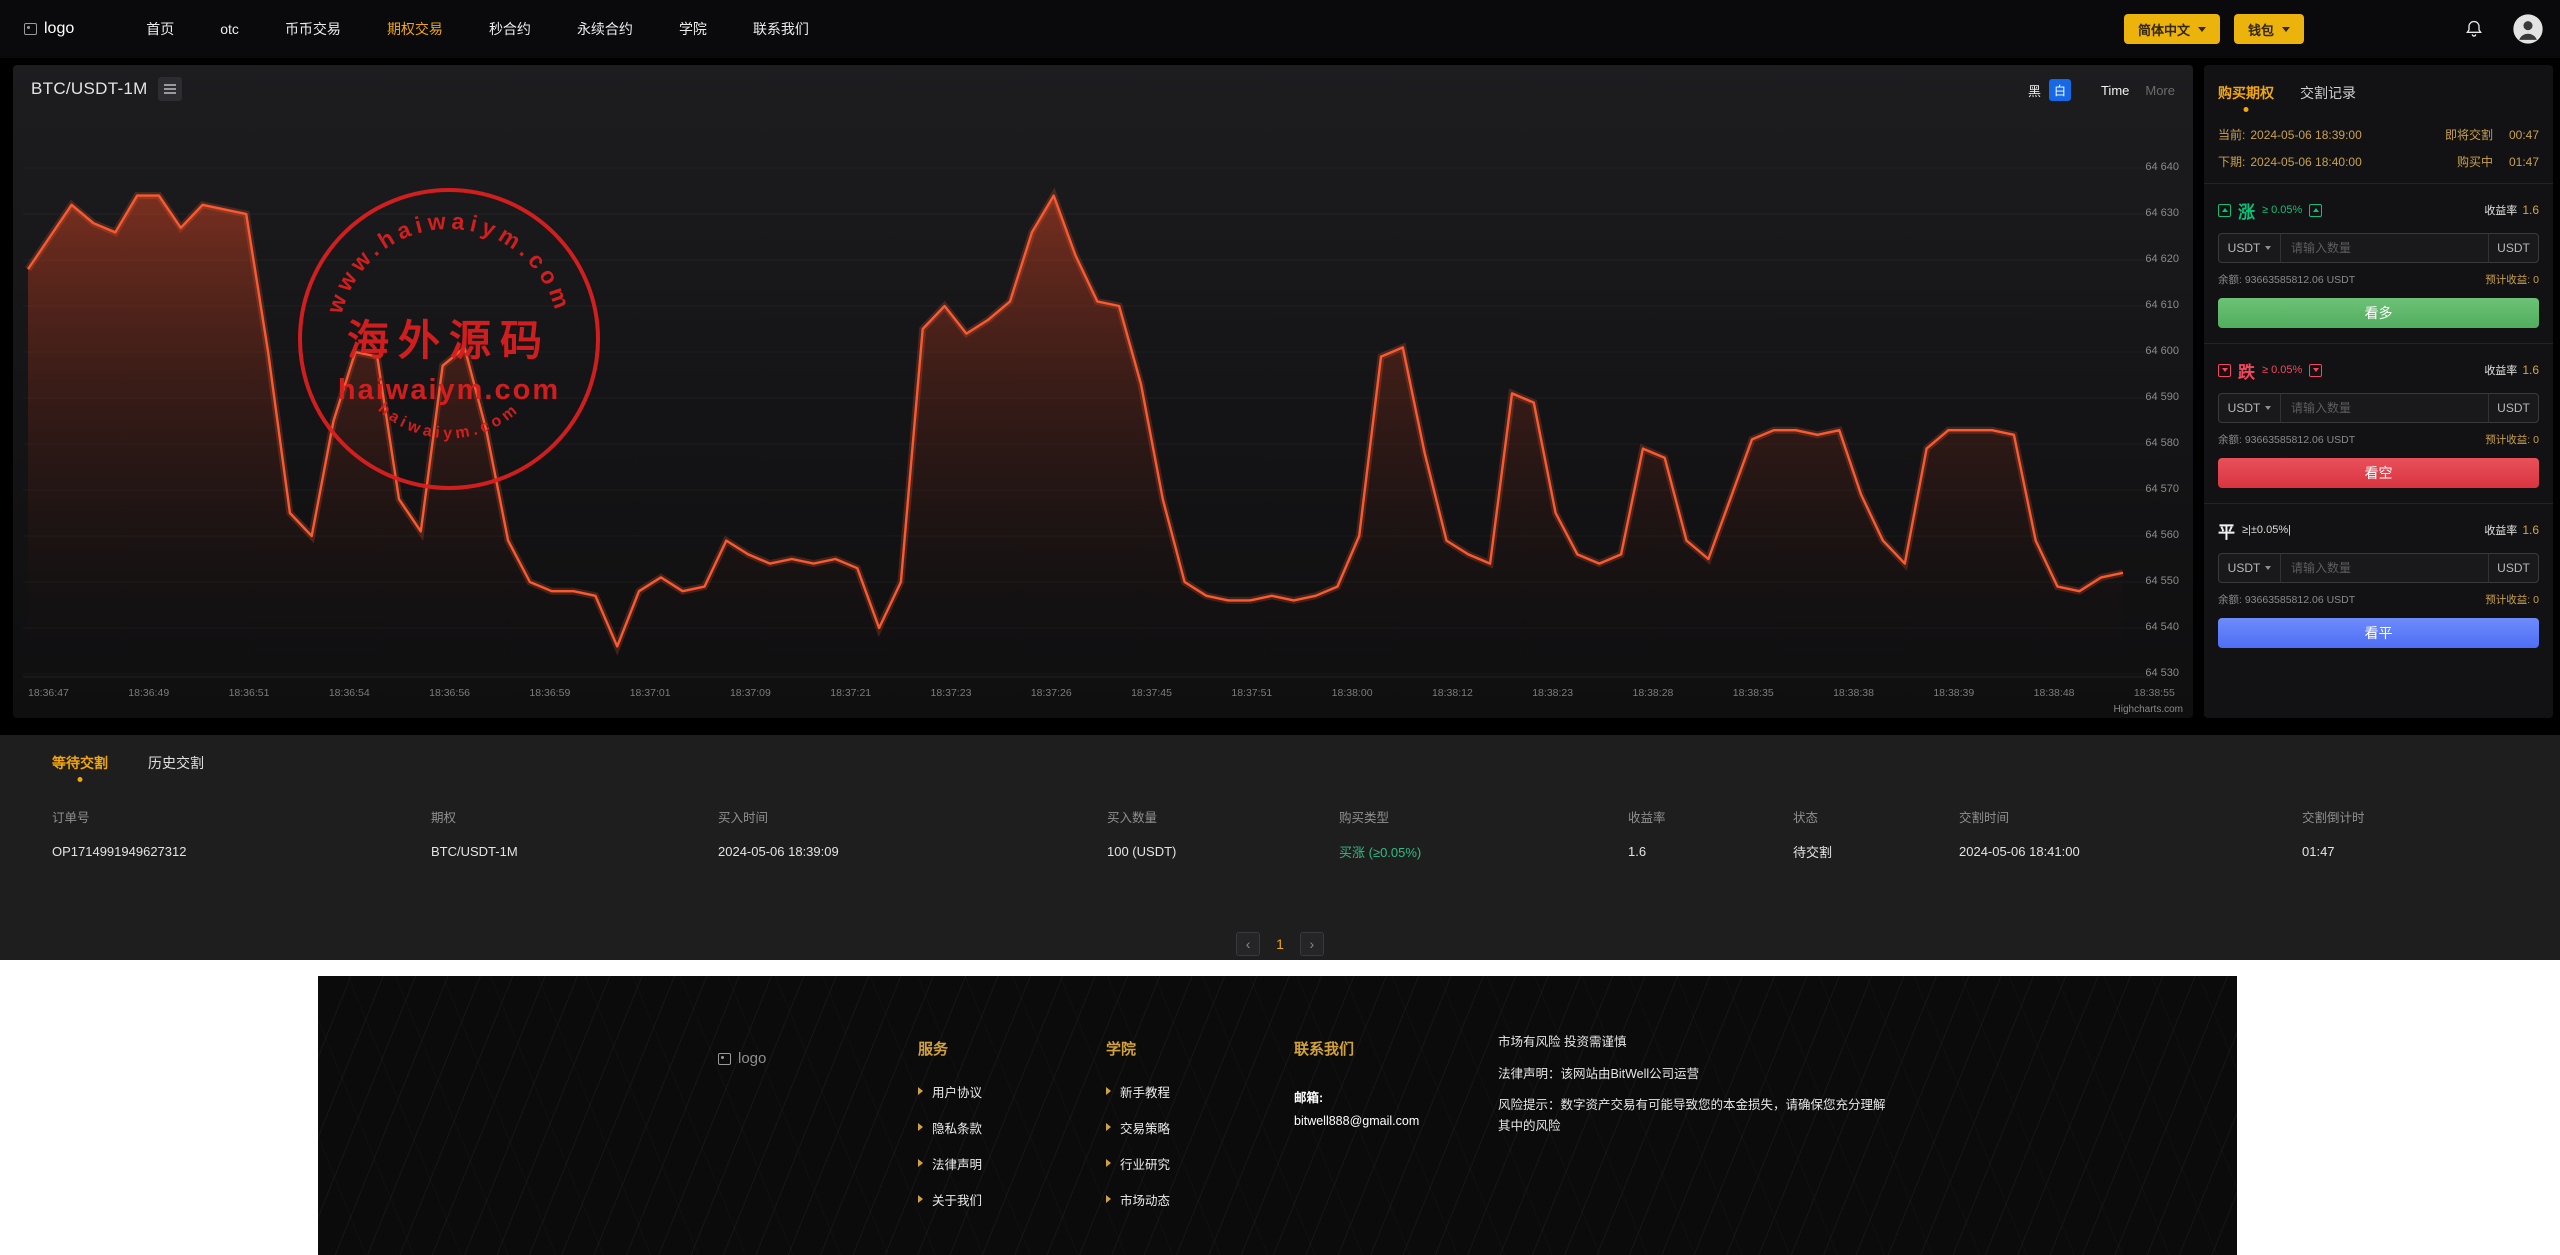  I want to click on column-header: 交割时间, so click(1984, 817).